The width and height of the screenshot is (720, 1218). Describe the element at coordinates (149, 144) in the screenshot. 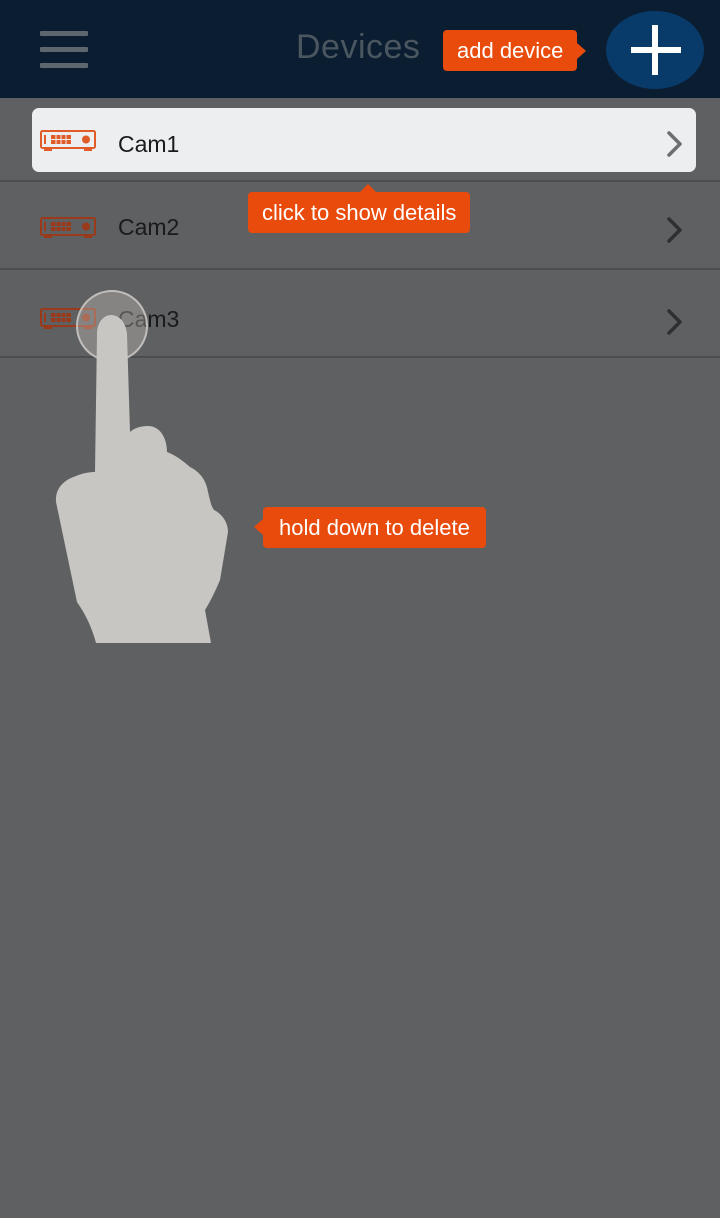

I see `device-name: Cam1` at that location.